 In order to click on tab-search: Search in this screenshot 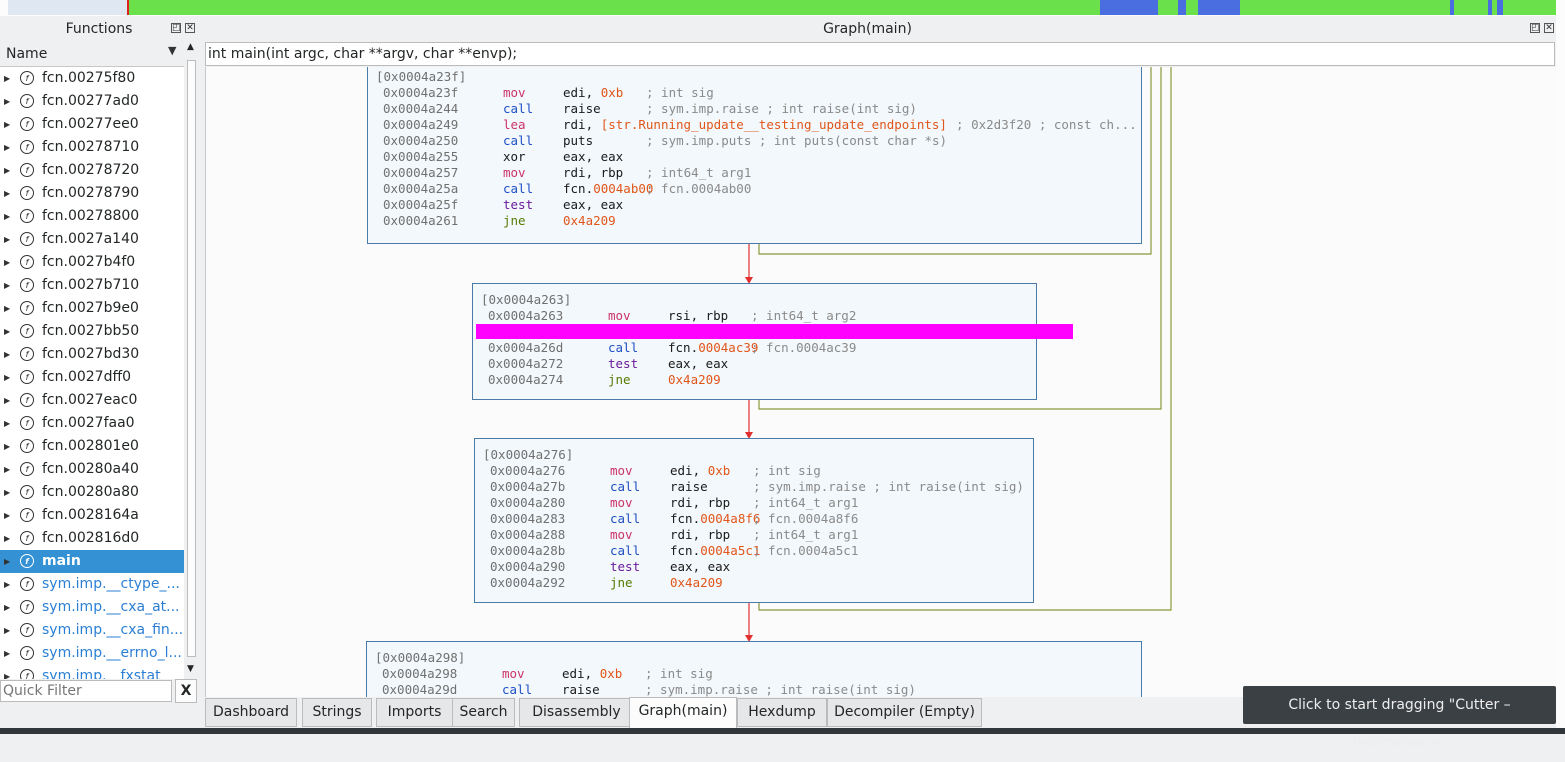, I will do `click(483, 712)`.